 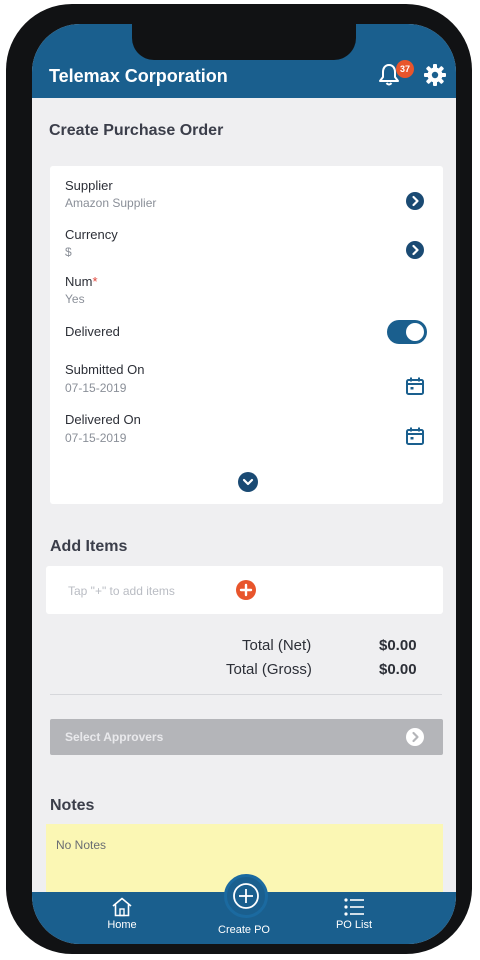 I want to click on home-icon, so click(x=122, y=907).